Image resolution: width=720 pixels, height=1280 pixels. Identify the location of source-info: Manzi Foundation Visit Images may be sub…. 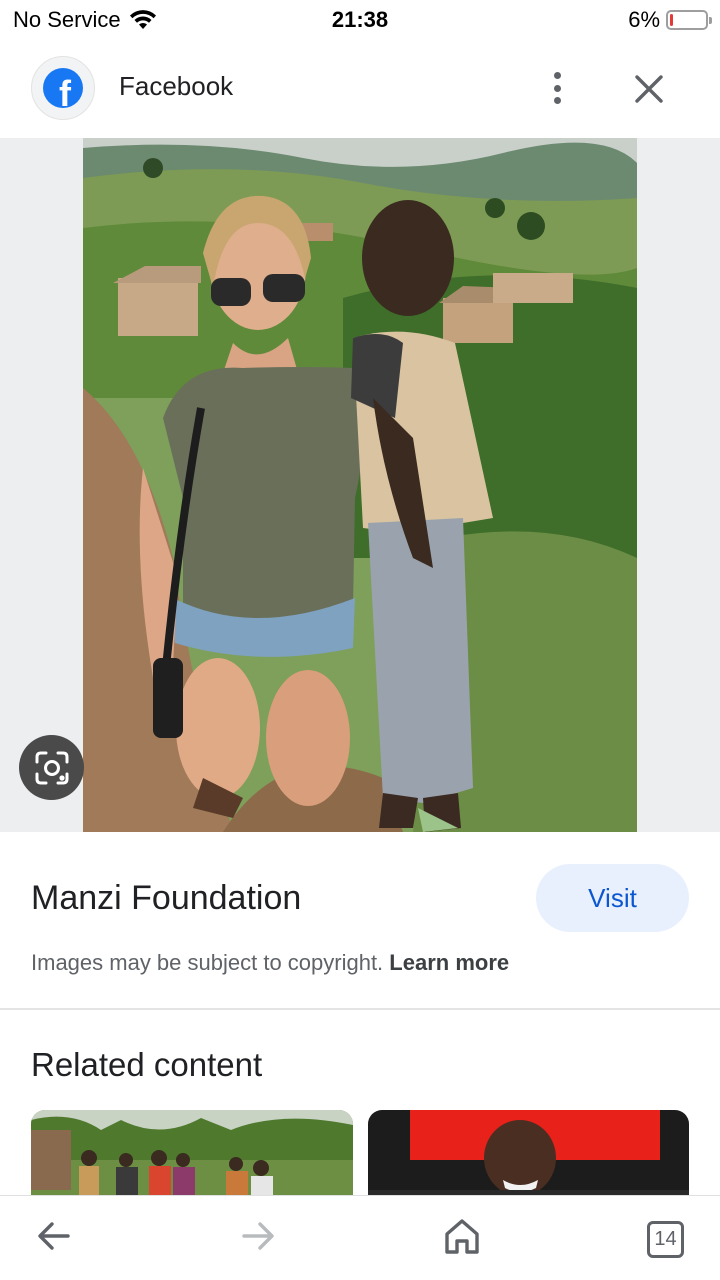
(360, 921).